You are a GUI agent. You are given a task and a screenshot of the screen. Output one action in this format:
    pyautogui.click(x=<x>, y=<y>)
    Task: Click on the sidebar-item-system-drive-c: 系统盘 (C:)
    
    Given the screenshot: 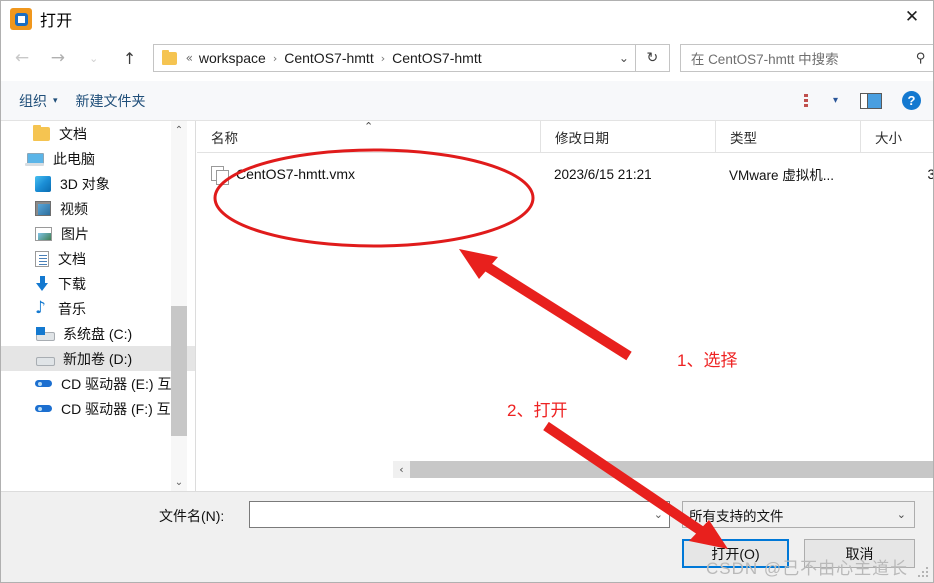 What is the action you would take?
    pyautogui.click(x=98, y=333)
    